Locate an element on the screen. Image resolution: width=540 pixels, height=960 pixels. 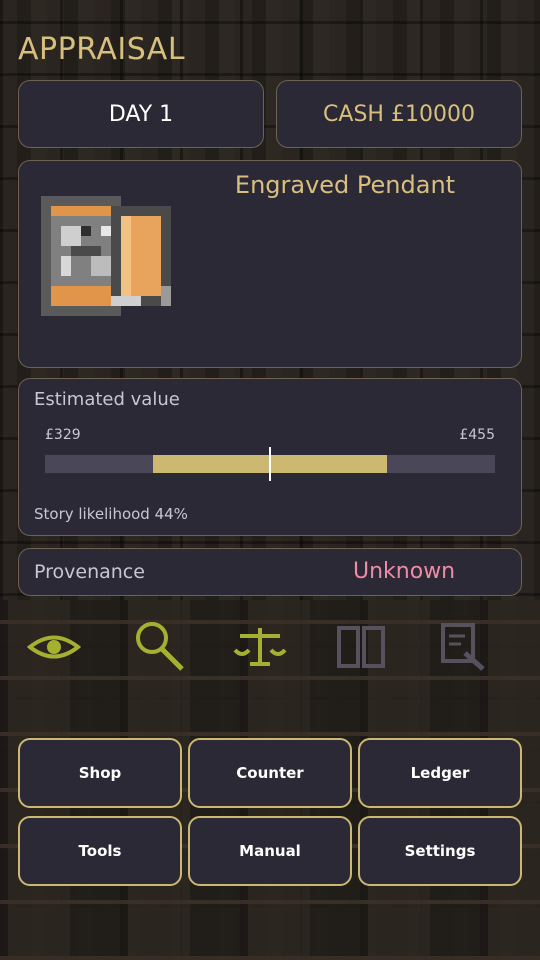
magnifier-icon is located at coordinates (160, 646).